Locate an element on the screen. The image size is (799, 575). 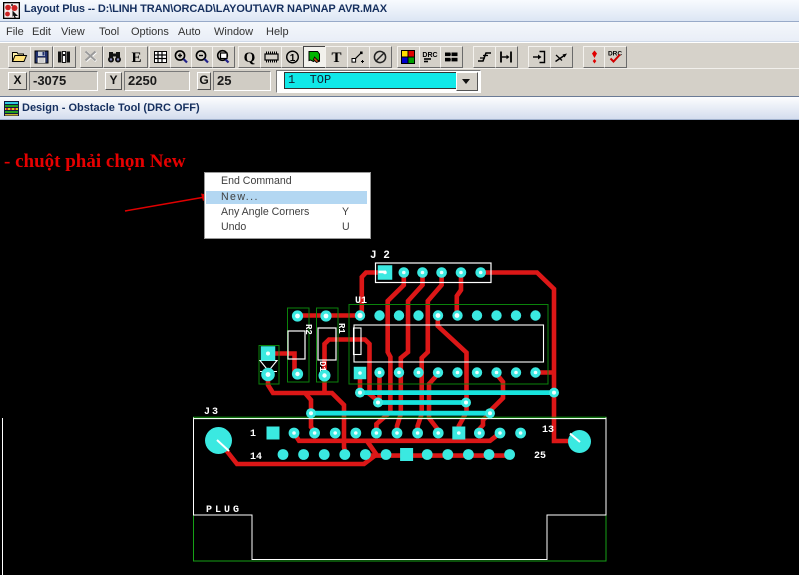
svg-text: E is located at coordinates (136, 58).